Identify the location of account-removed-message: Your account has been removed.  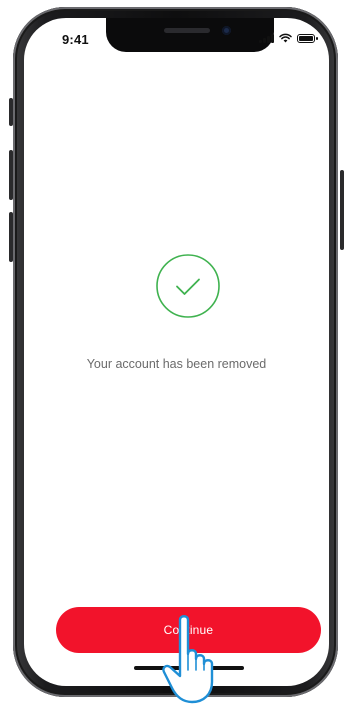
(176, 364).